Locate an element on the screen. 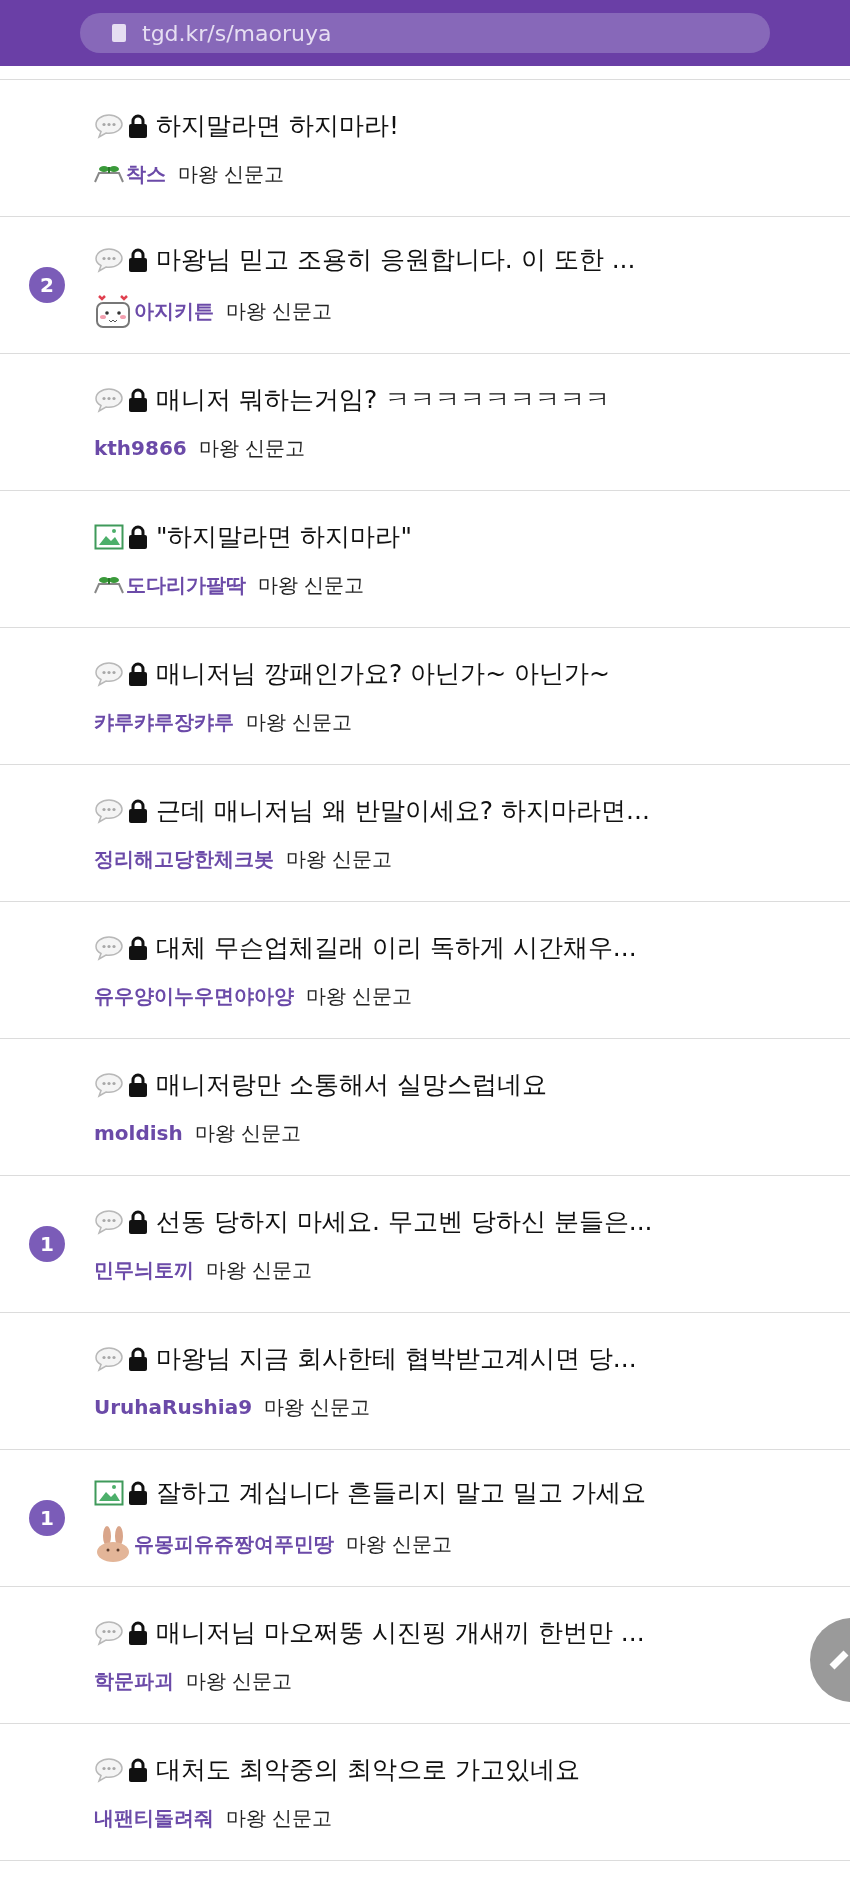 The height and width of the screenshot is (1889, 850). author-name: 아지키튼 is located at coordinates (174, 310).